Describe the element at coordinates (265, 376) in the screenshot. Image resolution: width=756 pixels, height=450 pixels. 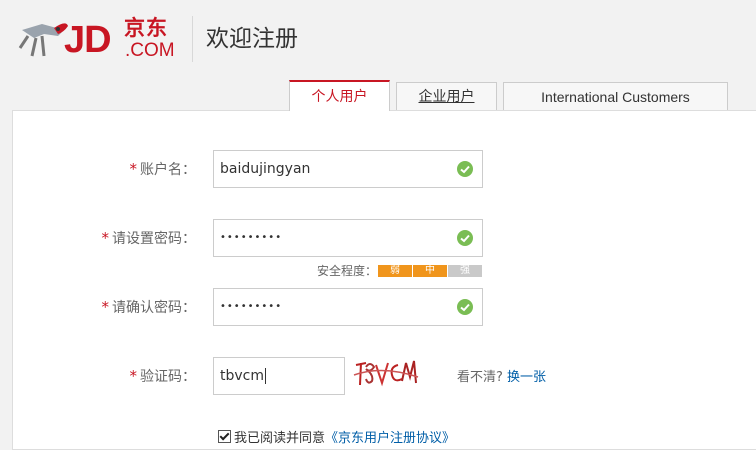
I see `text-caret` at that location.